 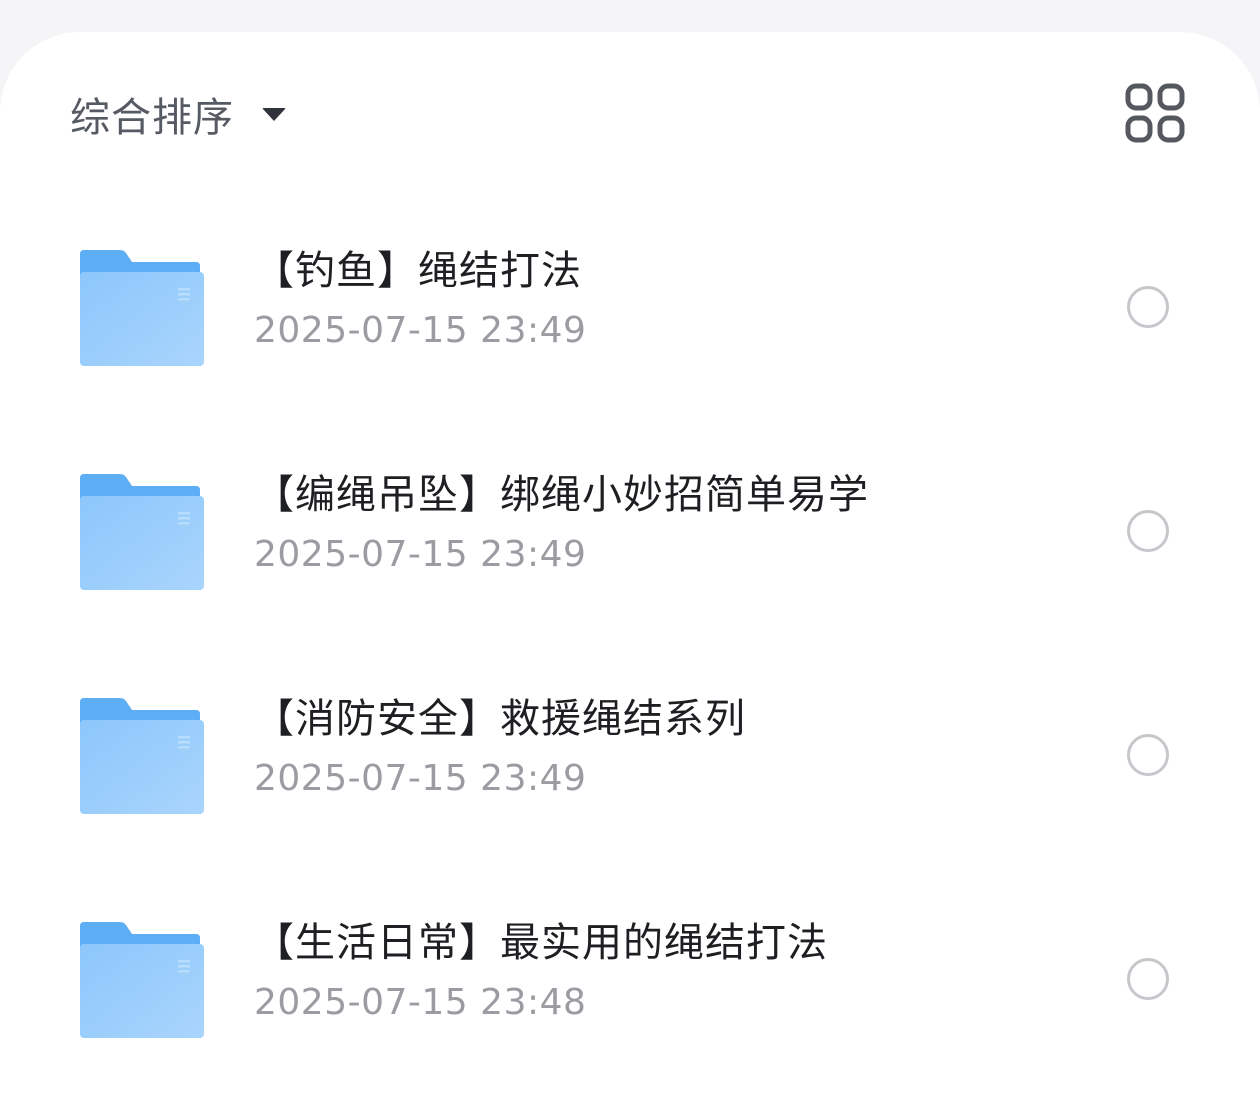 What do you see at coordinates (418, 271) in the screenshot?
I see `folder-name: 【钓鱼】绳结打法` at bounding box center [418, 271].